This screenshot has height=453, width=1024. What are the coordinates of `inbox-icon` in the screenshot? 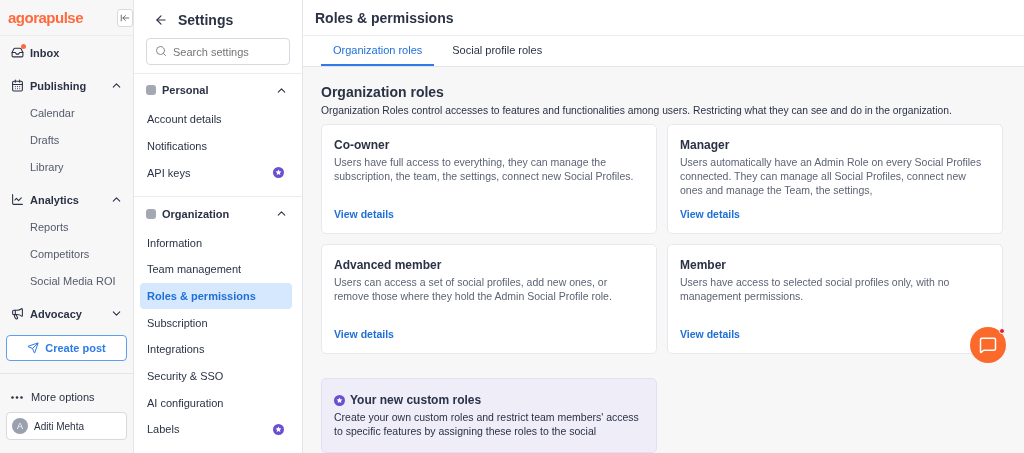 It's located at (17, 52).